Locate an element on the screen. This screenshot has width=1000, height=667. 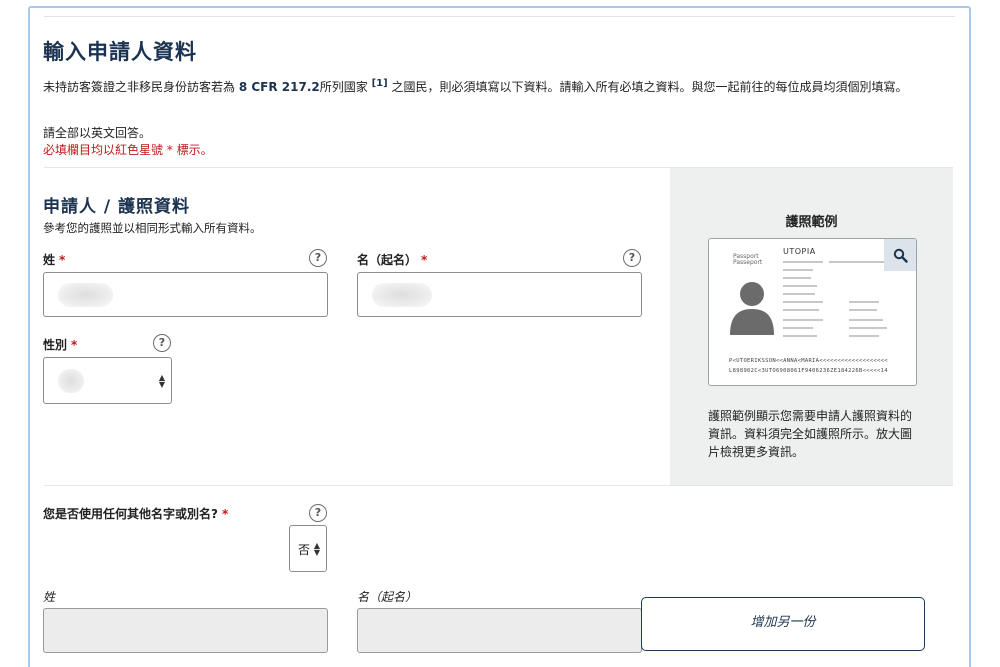
top-divider is located at coordinates (499, 16).